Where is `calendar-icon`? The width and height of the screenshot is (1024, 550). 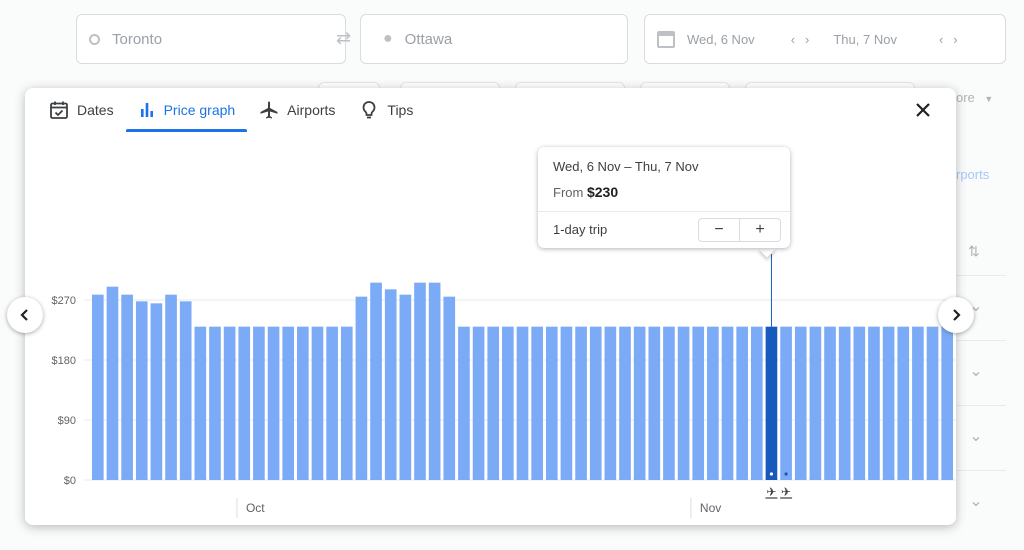 calendar-icon is located at coordinates (666, 39).